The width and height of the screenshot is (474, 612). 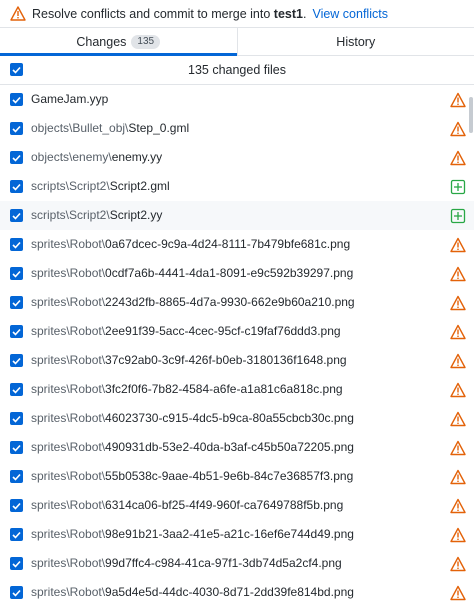 I want to click on file-row: scripts\Script2\Script2.gml, so click(x=237, y=186).